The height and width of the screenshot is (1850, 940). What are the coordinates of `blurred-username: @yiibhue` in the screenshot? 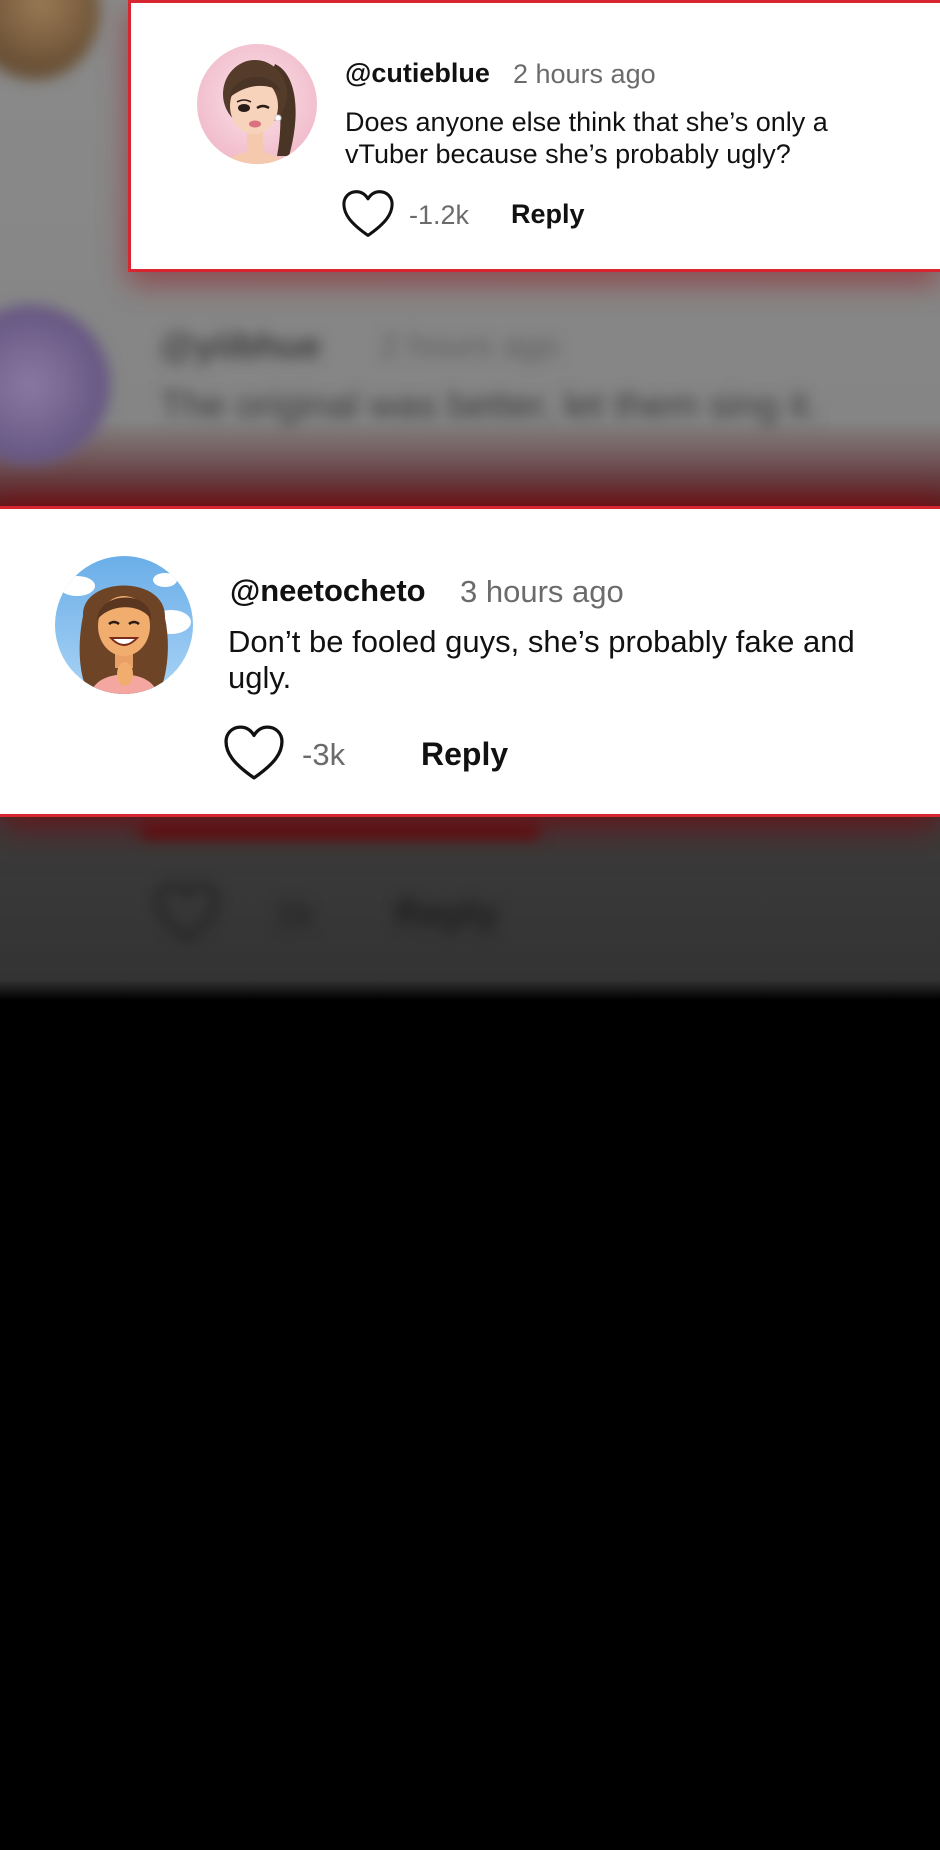 It's located at (241, 345).